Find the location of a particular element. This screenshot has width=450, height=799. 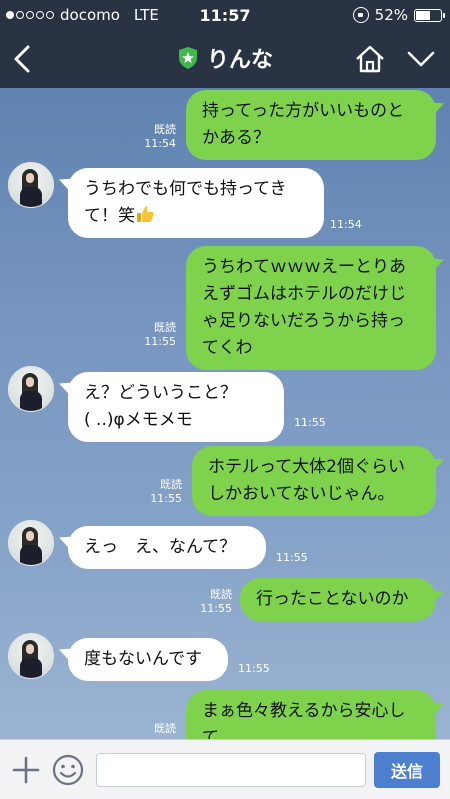

official-shield-icon is located at coordinates (187, 58).